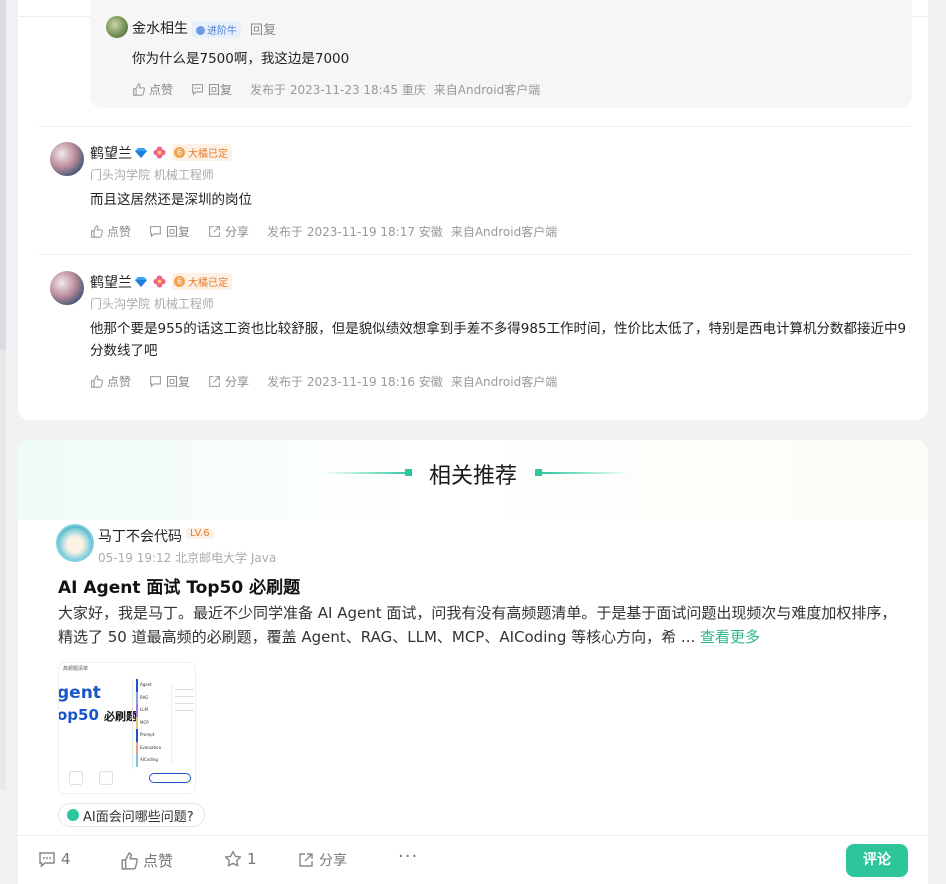 The width and height of the screenshot is (946, 884). What do you see at coordinates (3, 395) in the screenshot?
I see `left-scrollbar` at bounding box center [3, 395].